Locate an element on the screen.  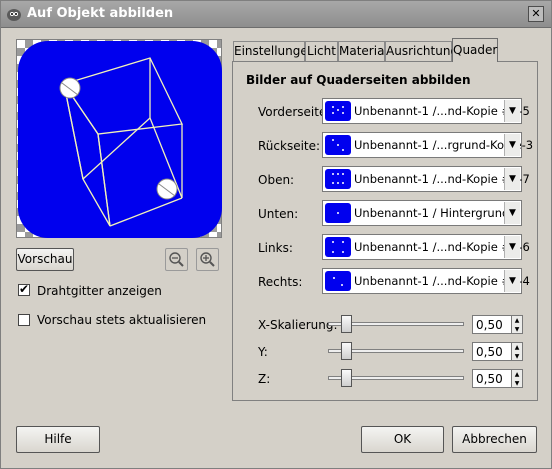
y-scale-handle is located at coordinates (346, 351).